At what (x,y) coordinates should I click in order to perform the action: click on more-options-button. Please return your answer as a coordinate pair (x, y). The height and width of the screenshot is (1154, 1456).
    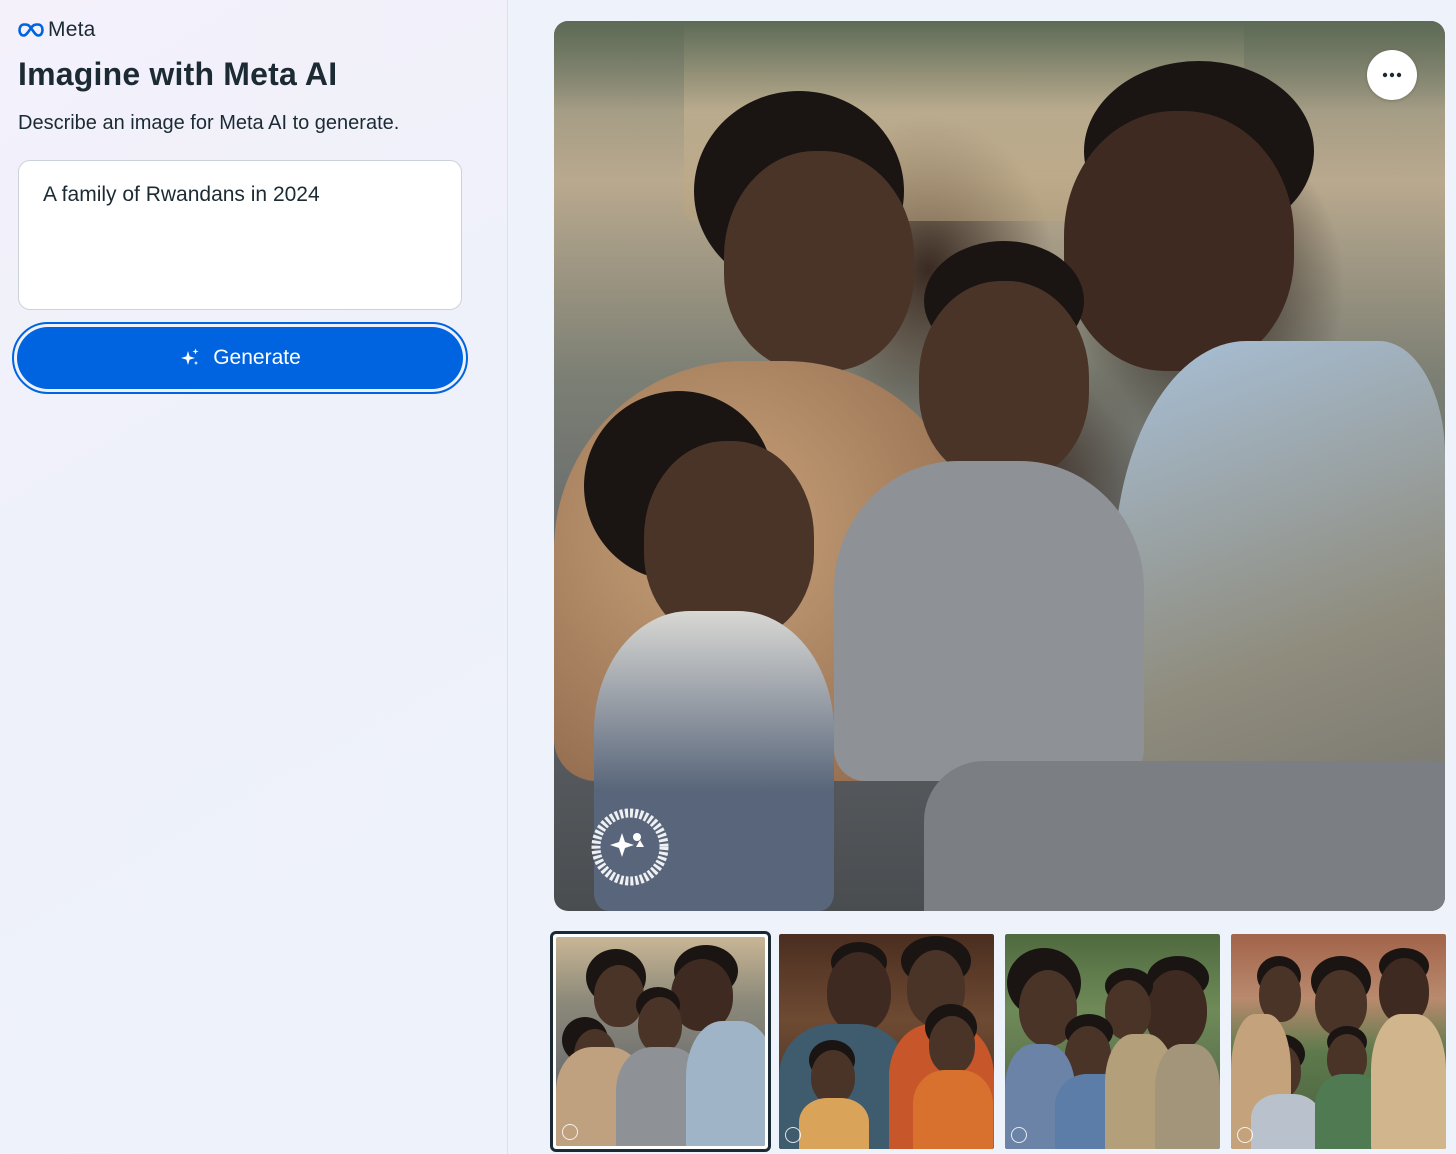
    Looking at the image, I should click on (1392, 75).